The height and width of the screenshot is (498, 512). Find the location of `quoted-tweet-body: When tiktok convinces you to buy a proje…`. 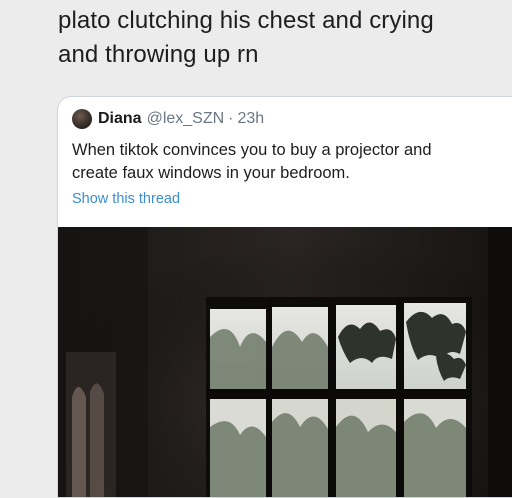

quoted-tweet-body: When tiktok convinces you to buy a proje… is located at coordinates (292, 162).